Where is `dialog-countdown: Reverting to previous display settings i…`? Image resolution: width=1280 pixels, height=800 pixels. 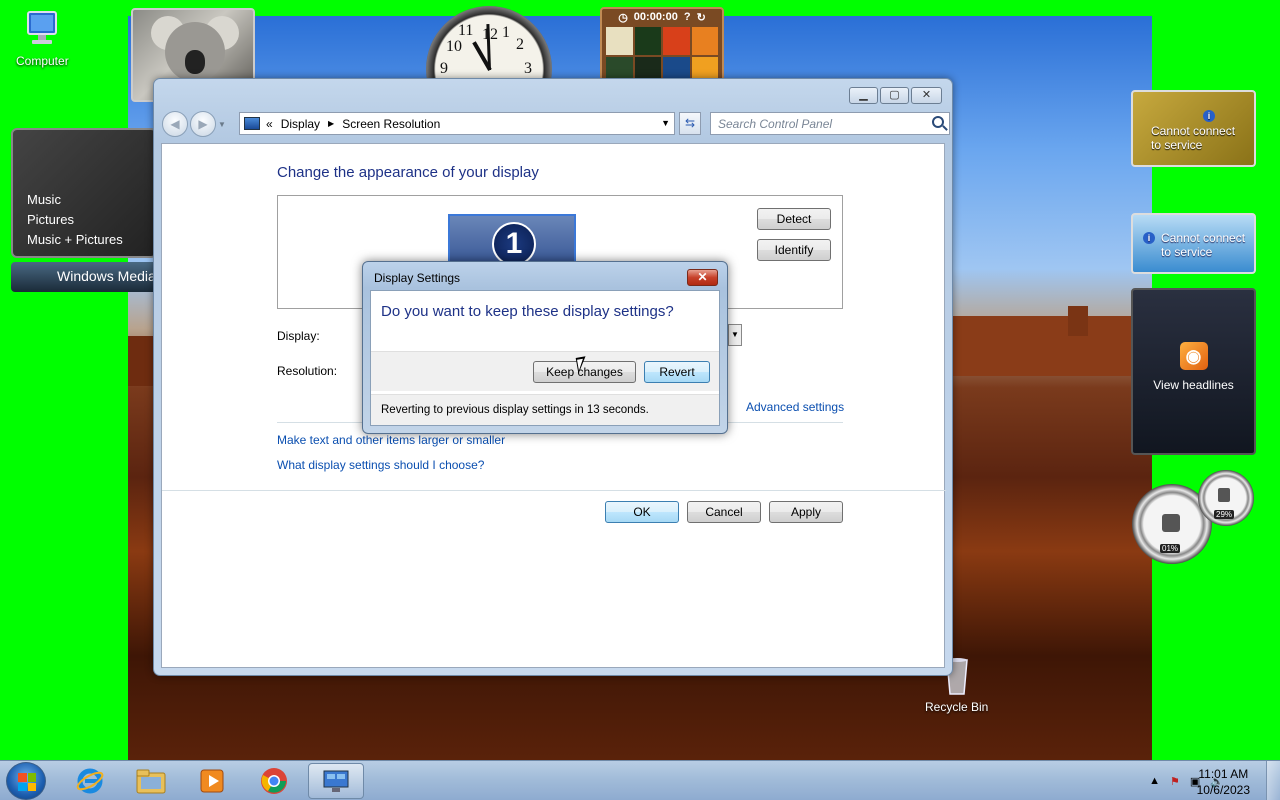 dialog-countdown: Reverting to previous display settings i… is located at coordinates (545, 409).